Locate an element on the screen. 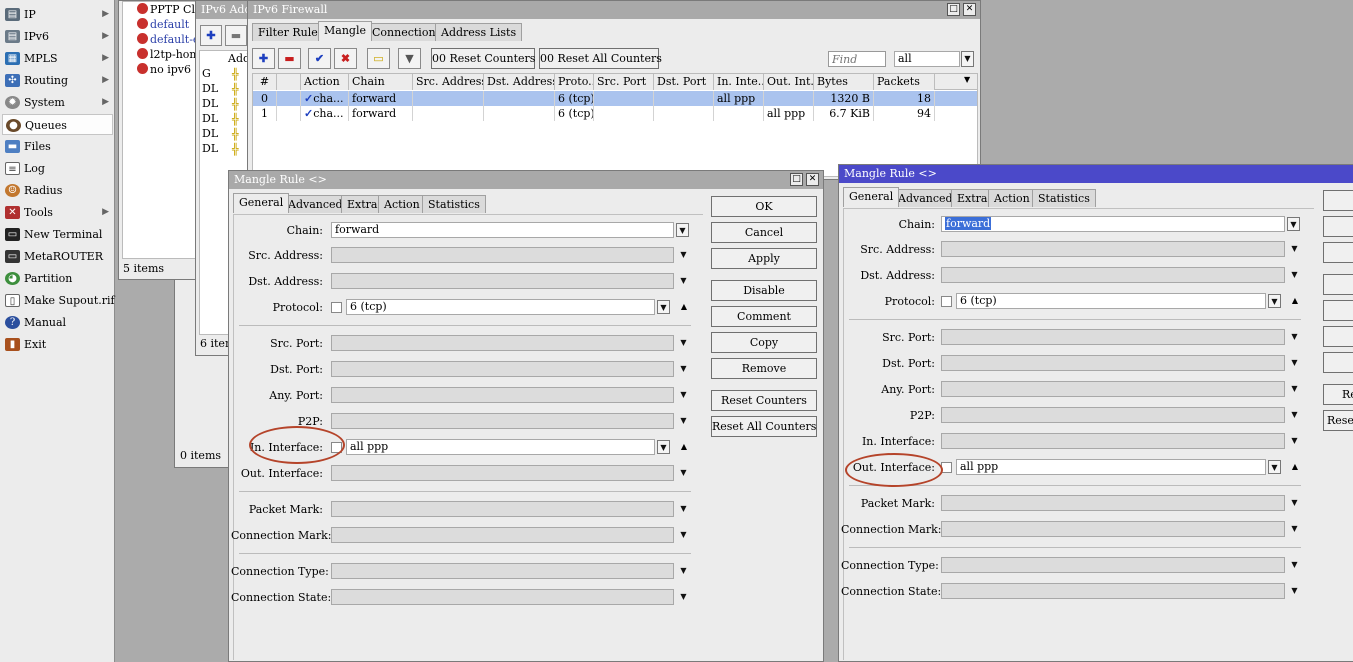 Image resolution: width=1353 pixels, height=662 pixels. enable-button: ✔ is located at coordinates (319, 58).